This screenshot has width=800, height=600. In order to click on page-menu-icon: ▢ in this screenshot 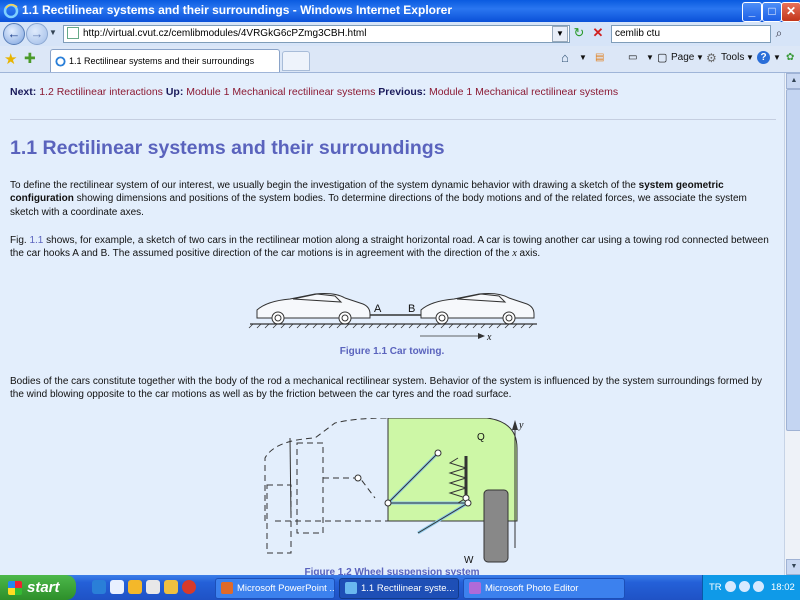, I will do `click(662, 58)`.